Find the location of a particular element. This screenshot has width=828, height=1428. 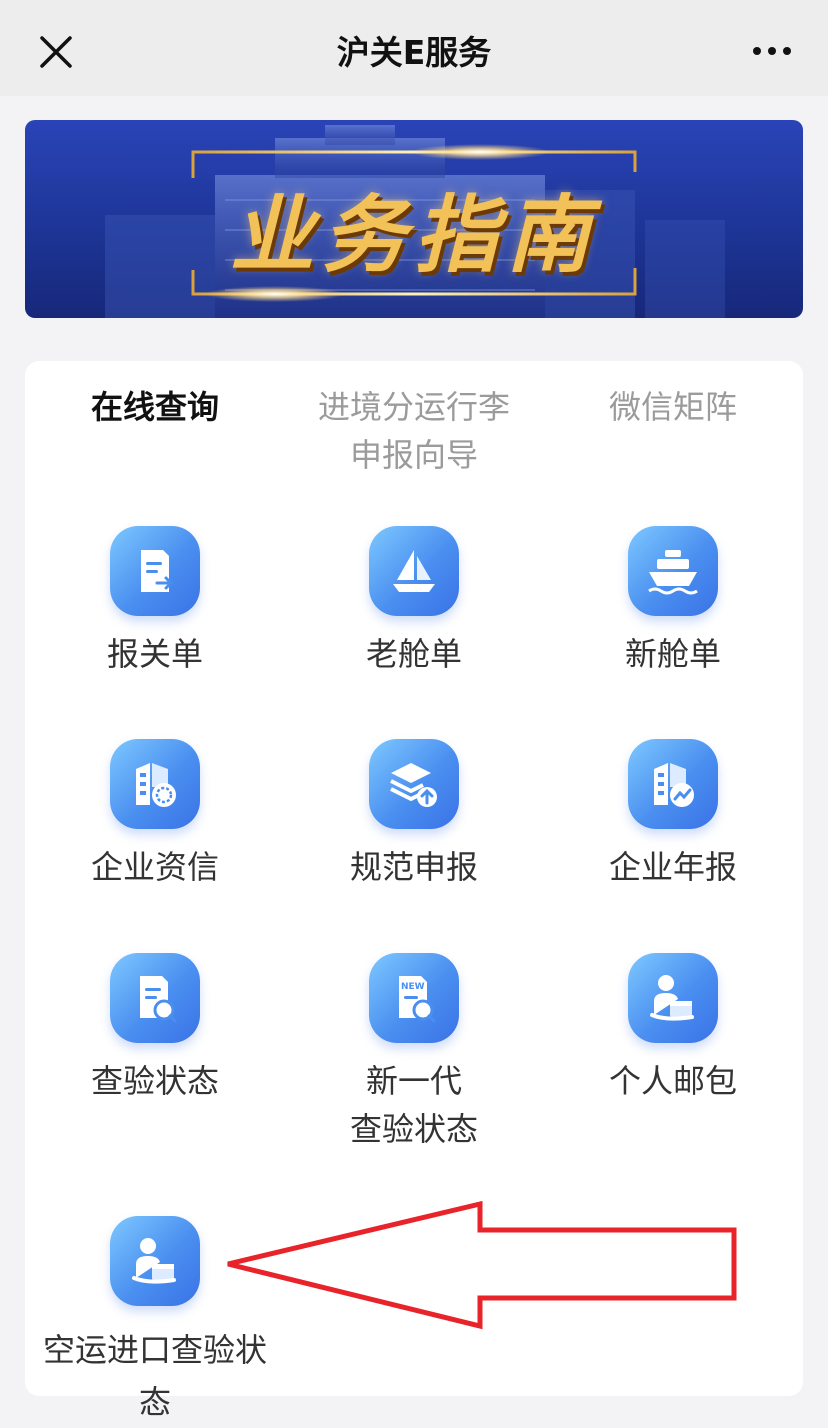

tile-label: 报关单 is located at coordinates (154, 654).